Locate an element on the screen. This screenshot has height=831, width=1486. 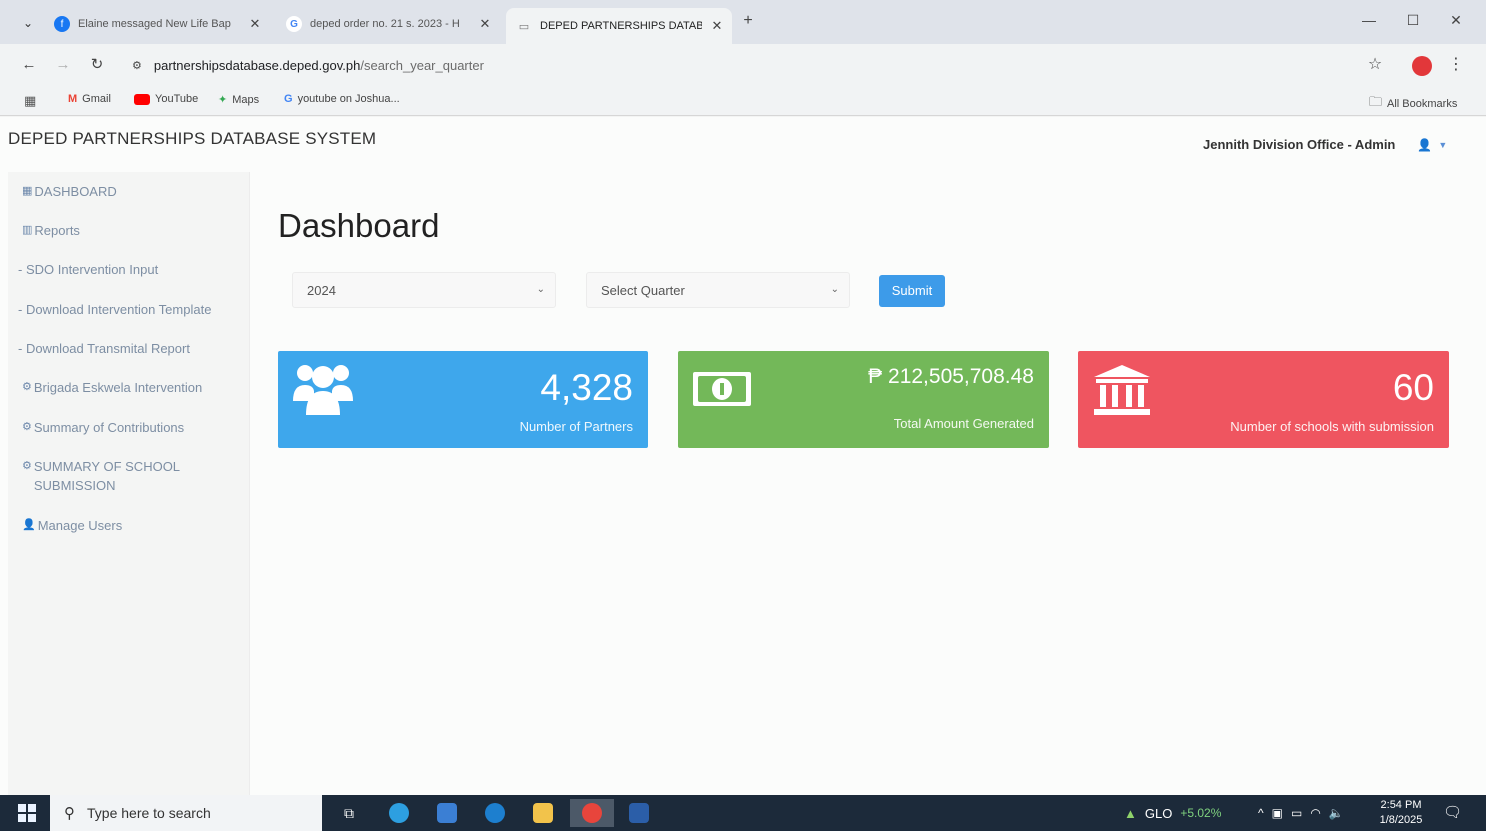
bookmark-youtube: YouTube is located at coordinates (166, 99).